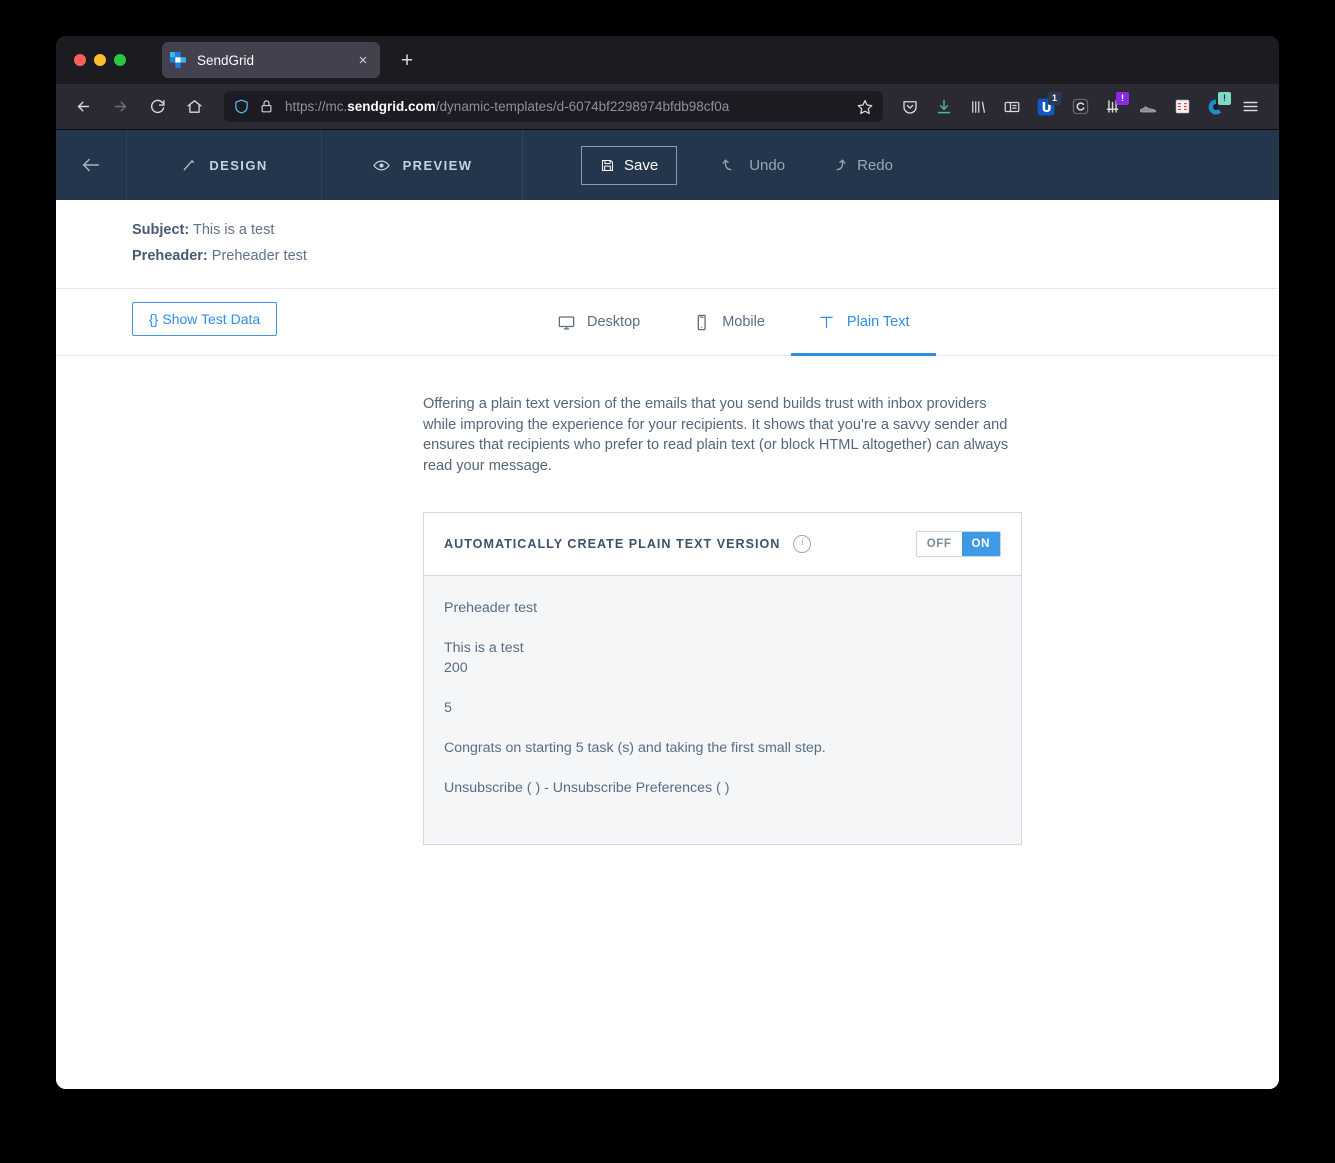 The image size is (1335, 1163). What do you see at coordinates (612, 544) in the screenshot?
I see `panel-title: AUTOMATICALLY CREATE PLAIN TEXT VERSION` at bounding box center [612, 544].